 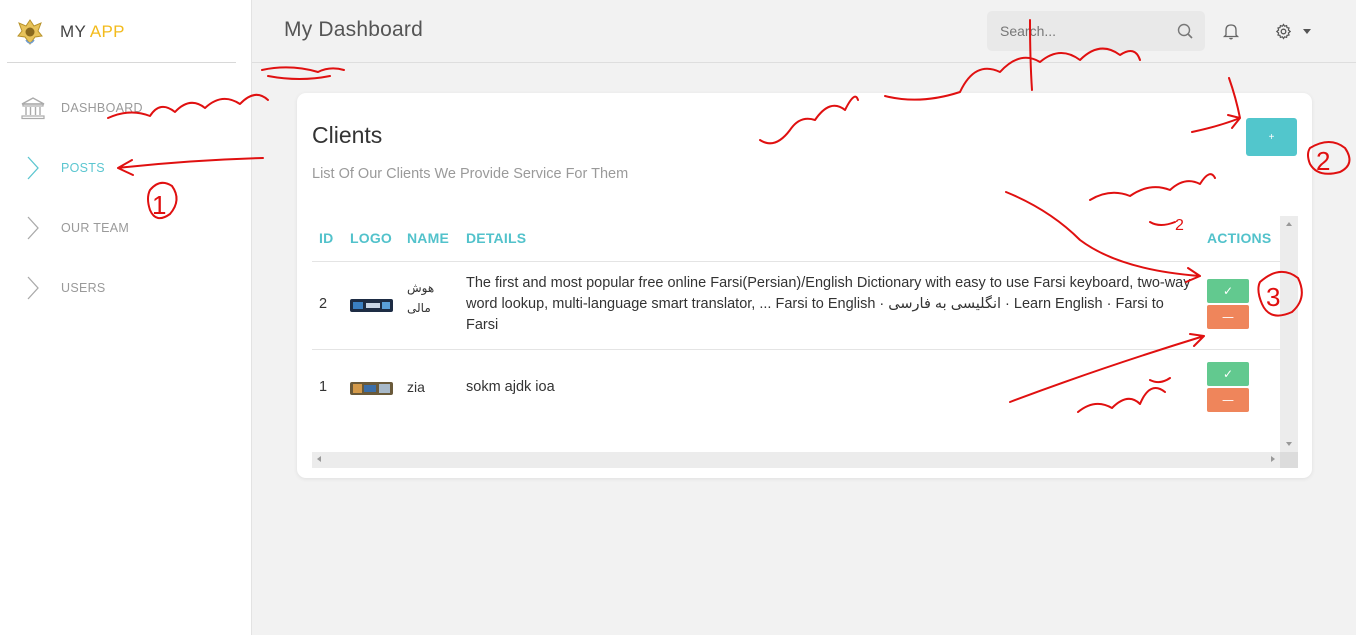 I want to click on add-client-button: +, so click(x=1271, y=137).